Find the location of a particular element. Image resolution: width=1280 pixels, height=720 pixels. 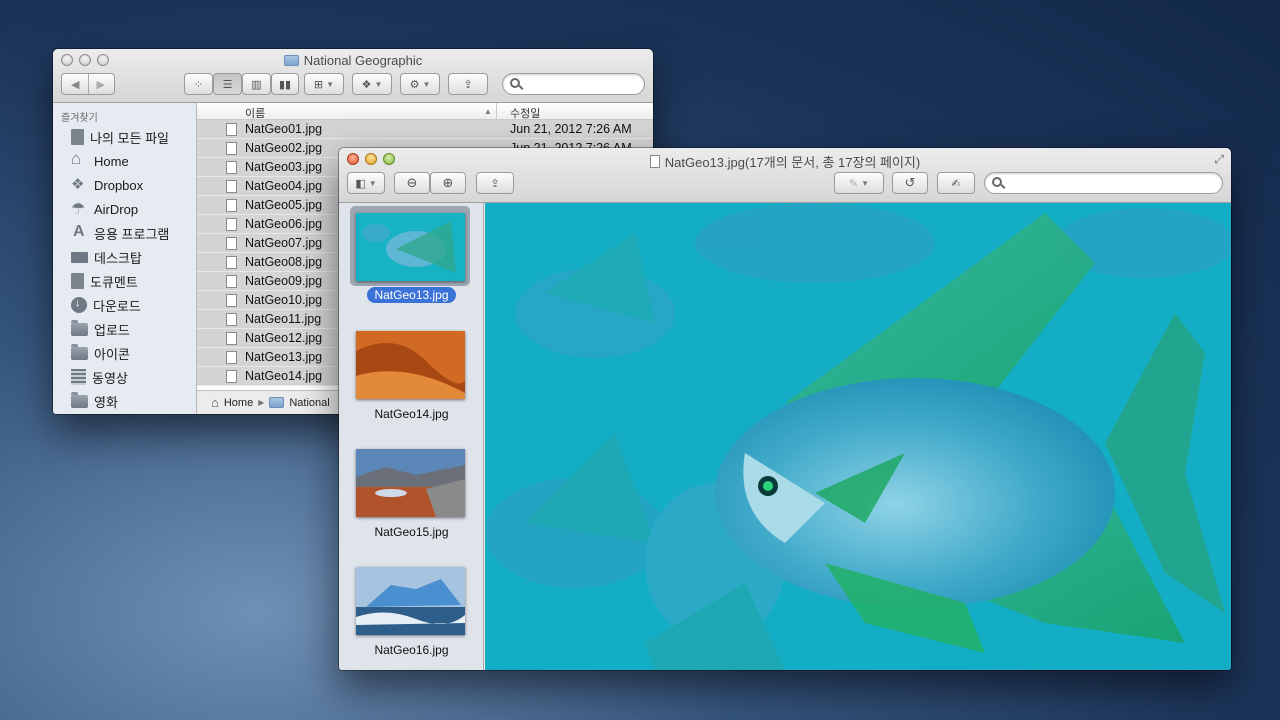

zoom-out-icon: ⊖ is located at coordinates (412, 182).